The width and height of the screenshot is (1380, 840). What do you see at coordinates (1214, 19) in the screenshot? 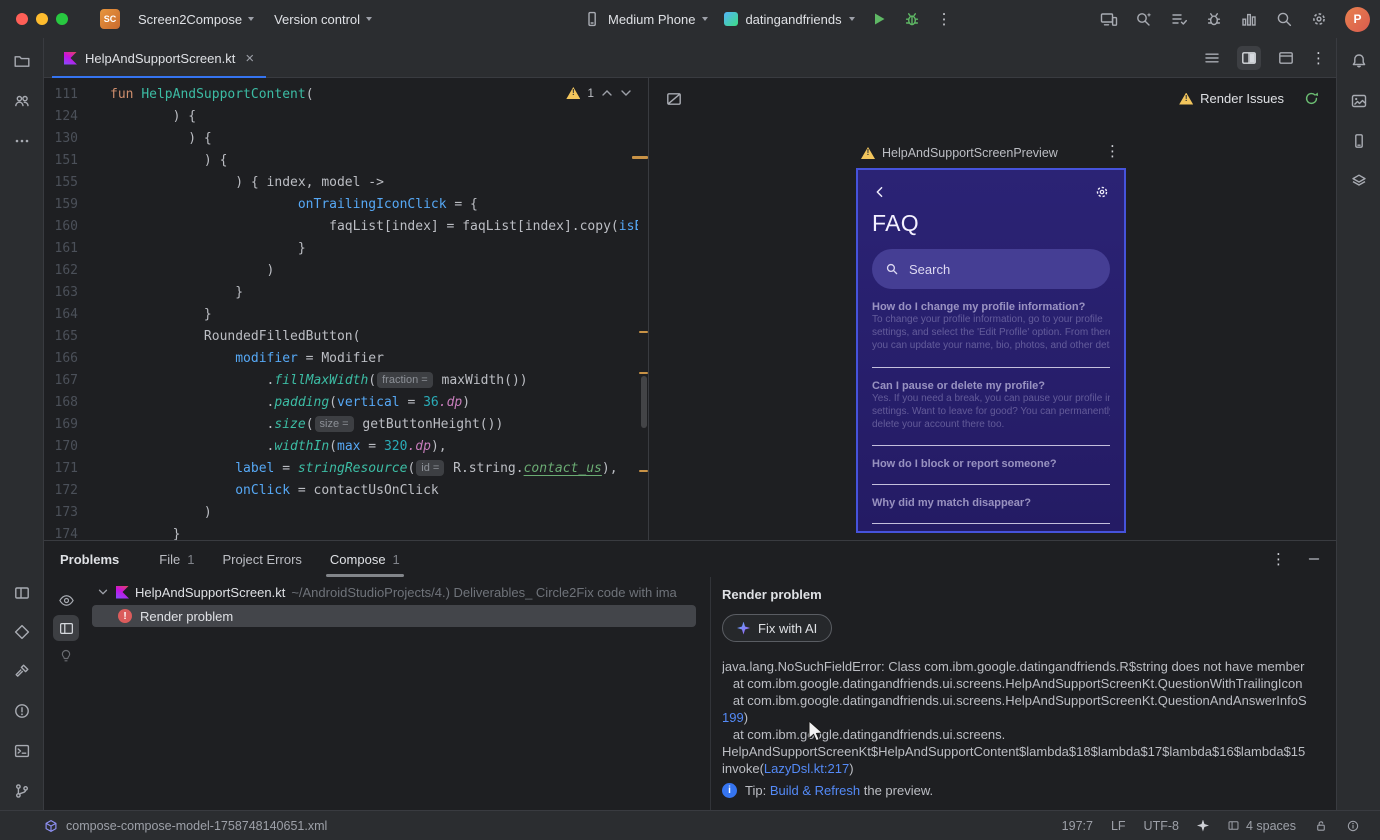
I see `app-inspection-icon` at bounding box center [1214, 19].